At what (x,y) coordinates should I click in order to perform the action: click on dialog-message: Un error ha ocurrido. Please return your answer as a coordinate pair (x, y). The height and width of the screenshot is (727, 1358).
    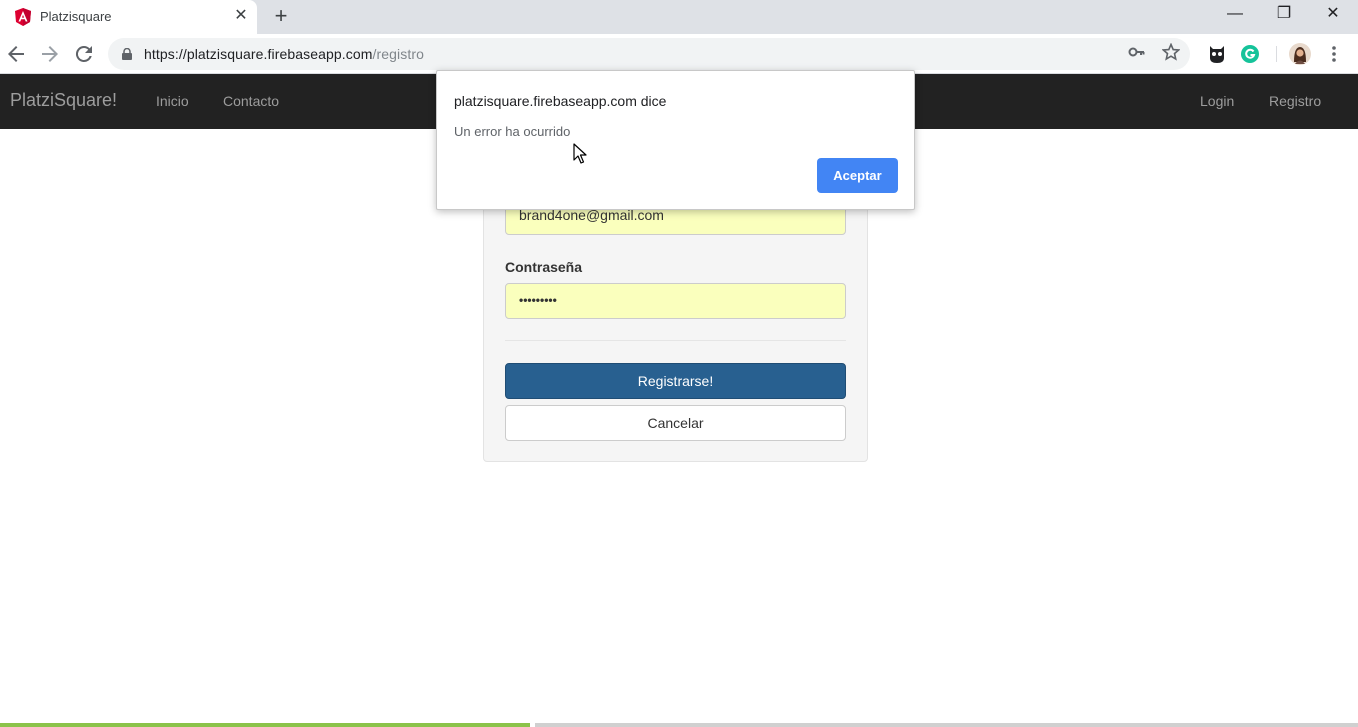
    Looking at the image, I should click on (512, 131).